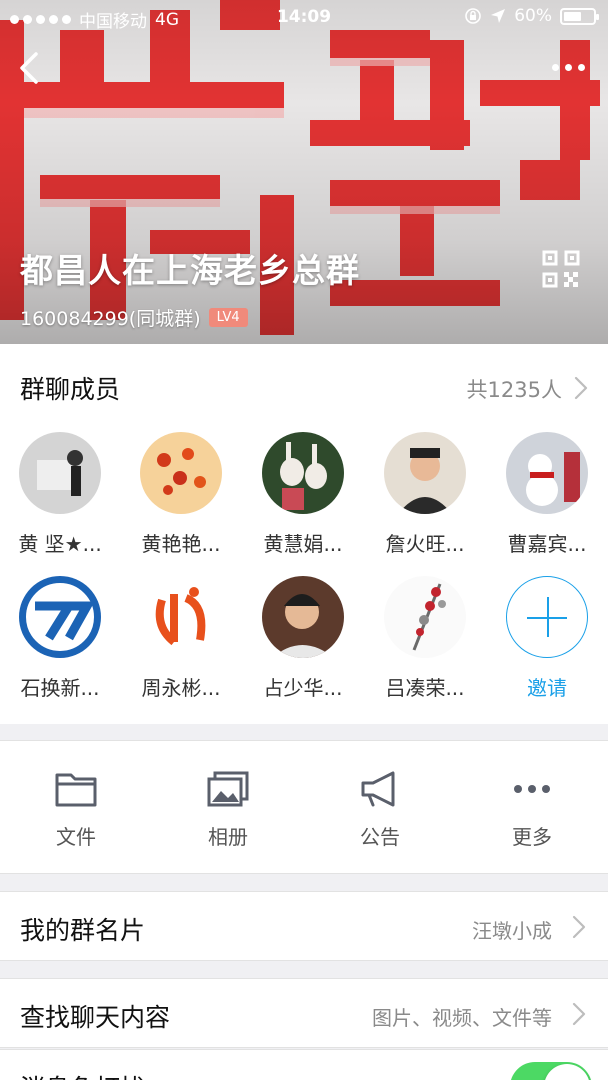  Describe the element at coordinates (95, 1017) in the screenshot. I see `row-label: 查找聊天内容` at that location.